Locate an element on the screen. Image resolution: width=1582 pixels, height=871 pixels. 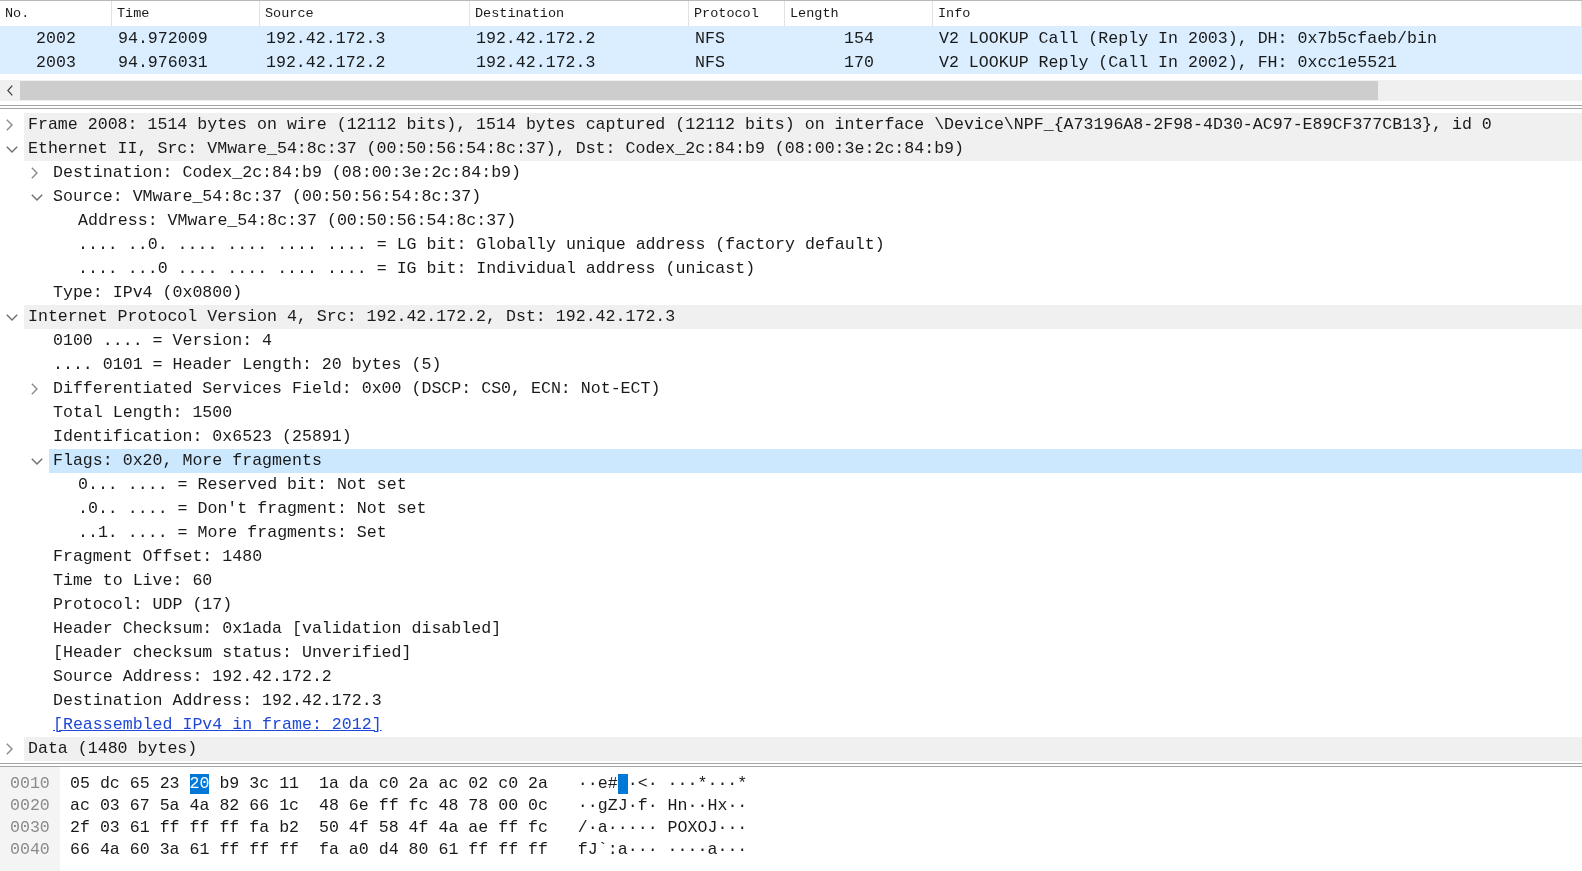
hex-byte: 05 is located at coordinates (80, 784).